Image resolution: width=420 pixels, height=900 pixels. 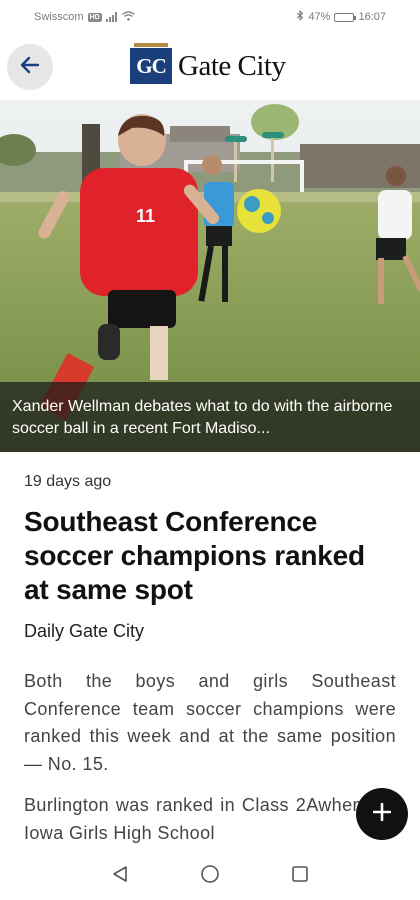 What do you see at coordinates (59, 17) in the screenshot?
I see `carrier-name: Swisscom` at bounding box center [59, 17].